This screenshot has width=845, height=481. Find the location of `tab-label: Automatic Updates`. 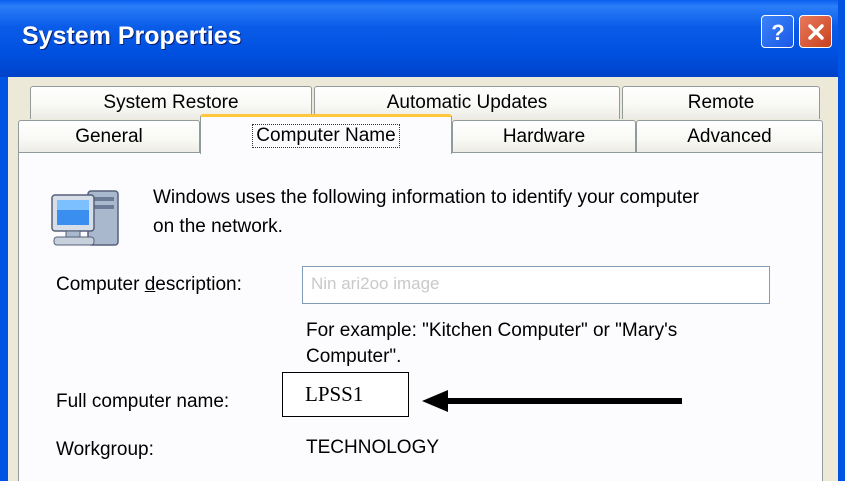

tab-label: Automatic Updates is located at coordinates (467, 102).